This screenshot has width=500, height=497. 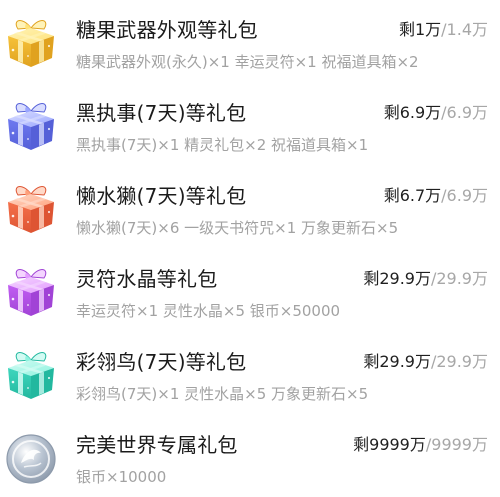 What do you see at coordinates (443, 30) in the screenshot?
I see `gift-pack-remaining: 剩1万/1.4万` at bounding box center [443, 30].